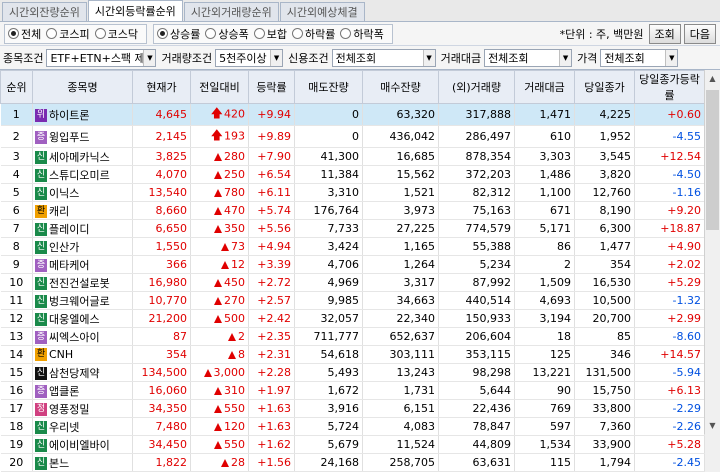 The width and height of the screenshot is (720, 472). I want to click on rate-cell: +2.35, so click(271, 336).